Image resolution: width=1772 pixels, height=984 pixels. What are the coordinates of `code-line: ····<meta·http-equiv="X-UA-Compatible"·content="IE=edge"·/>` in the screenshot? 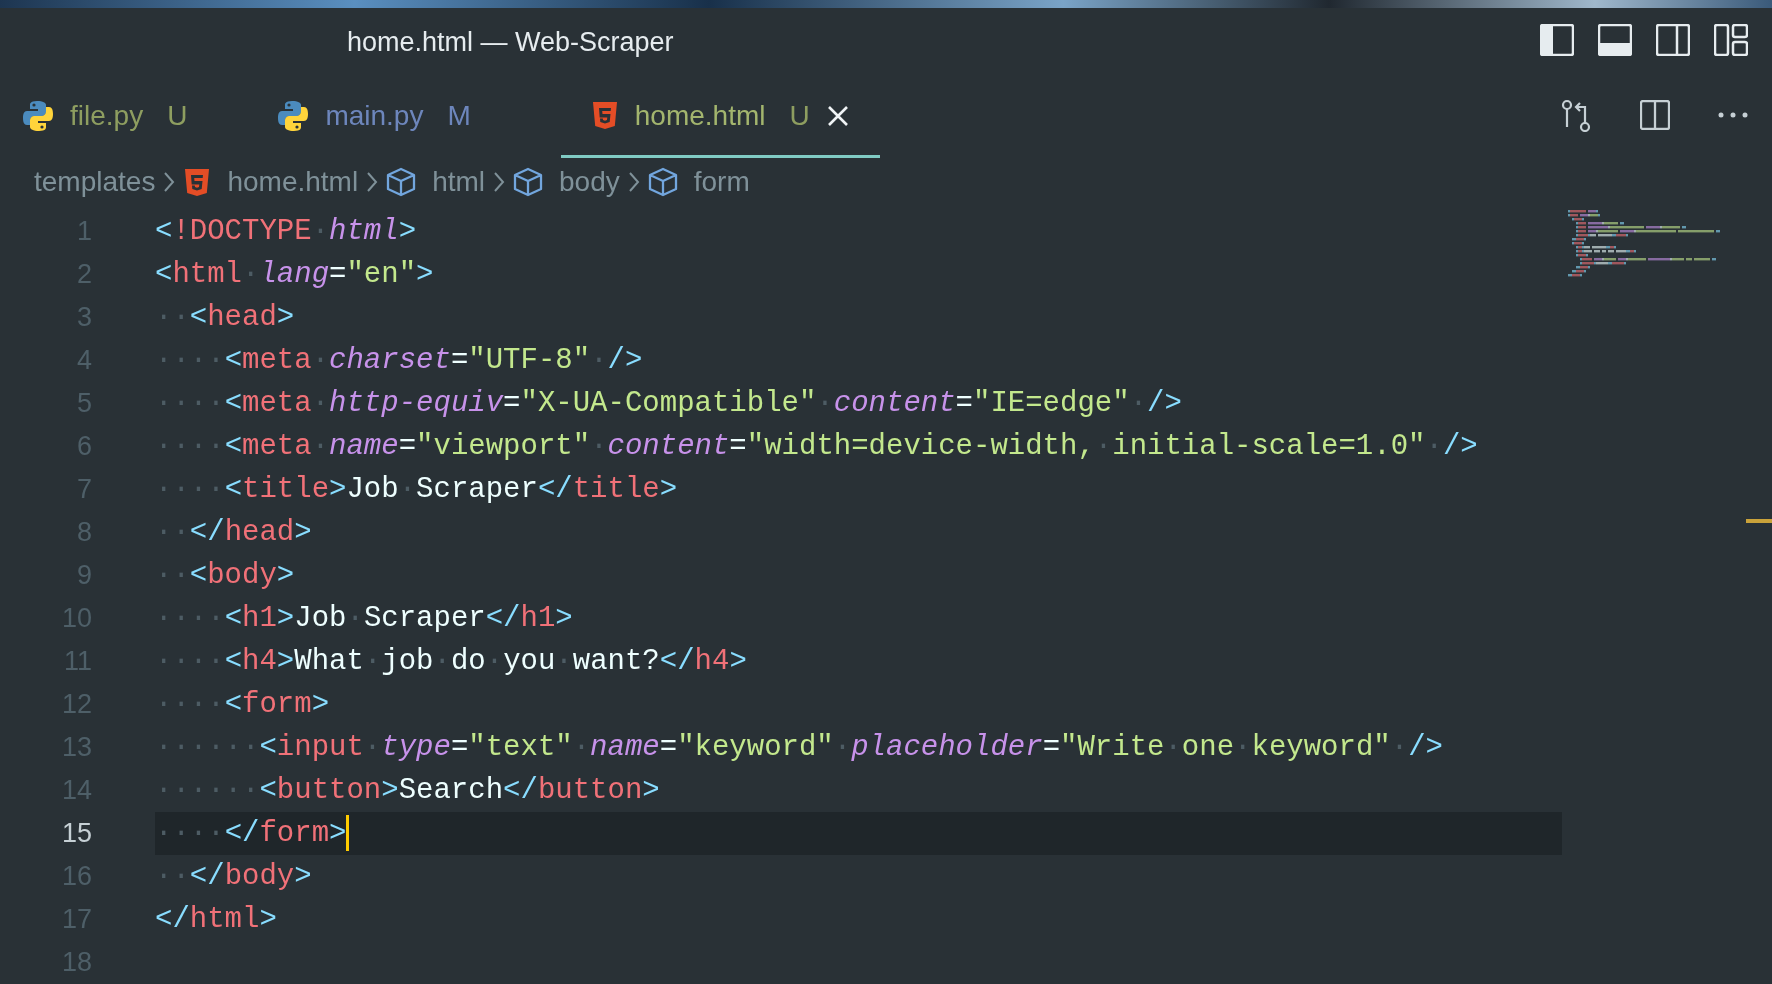 It's located at (669, 404).